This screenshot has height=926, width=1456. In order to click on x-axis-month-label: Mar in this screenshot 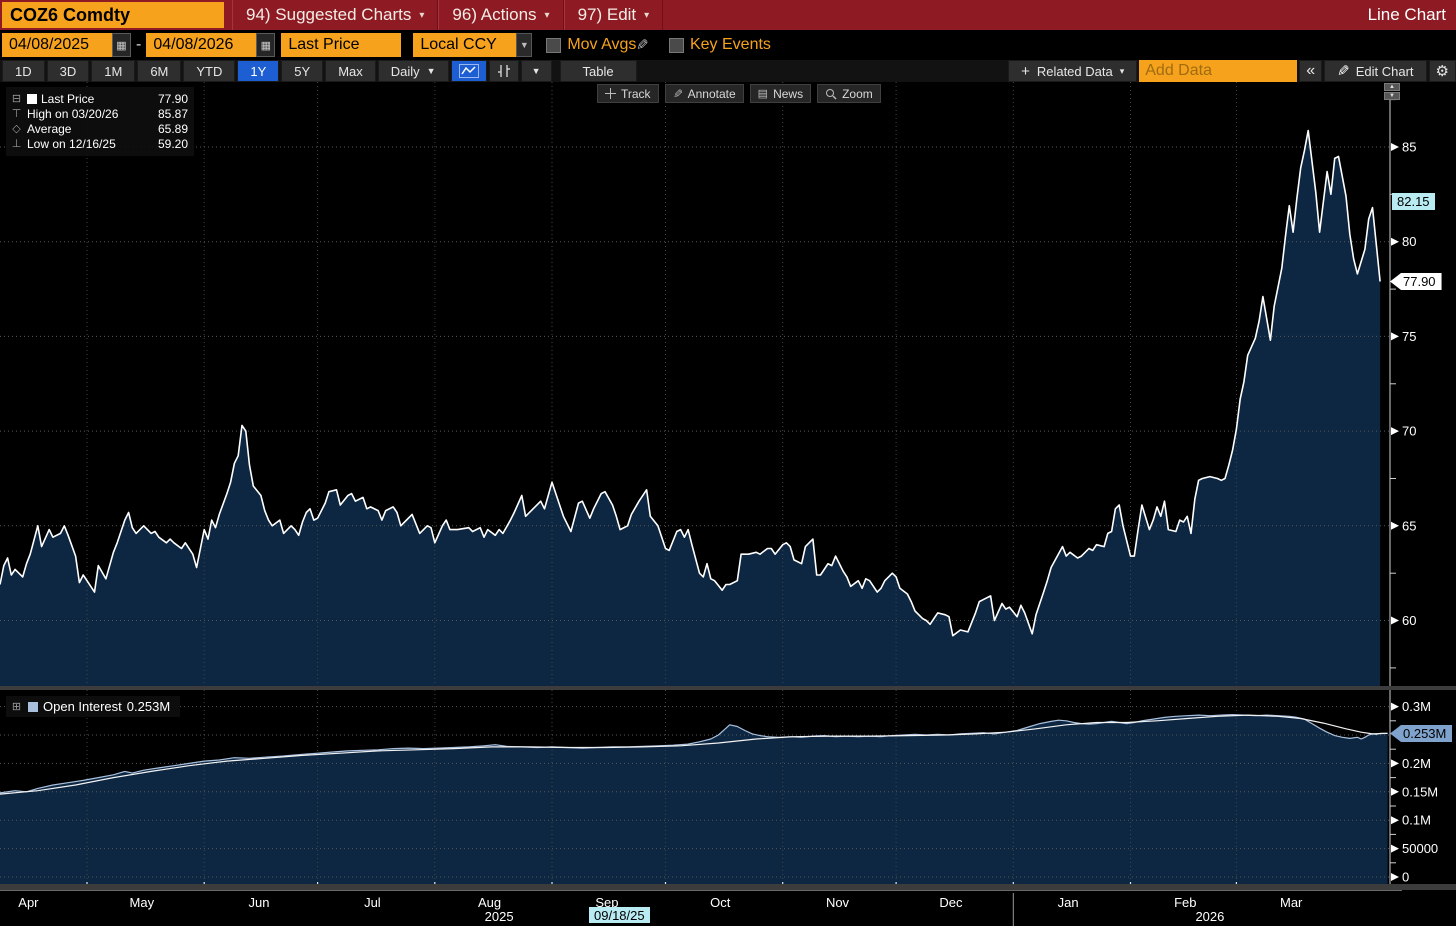, I will do `click(1291, 902)`.